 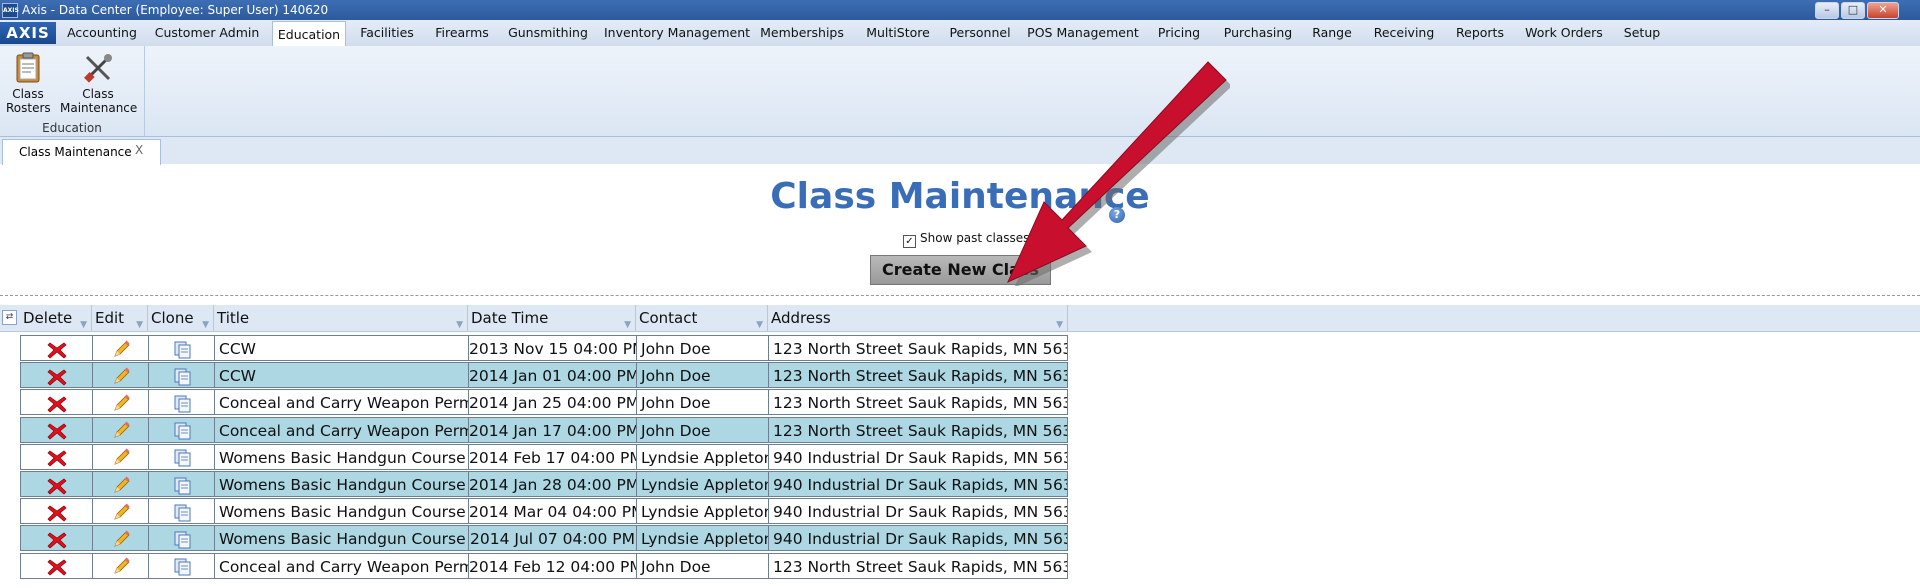 What do you see at coordinates (48, 318) in the screenshot?
I see `col-delete-label: Delete` at bounding box center [48, 318].